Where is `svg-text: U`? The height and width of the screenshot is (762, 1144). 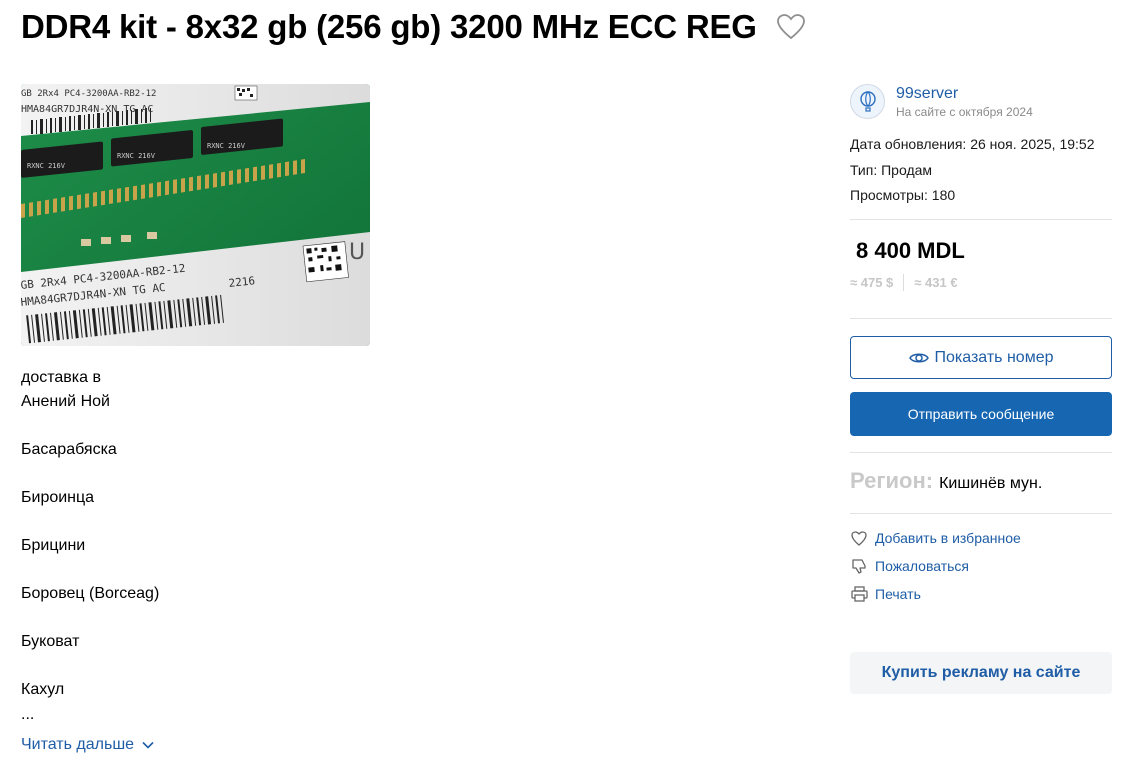
svg-text: U is located at coordinates (357, 252).